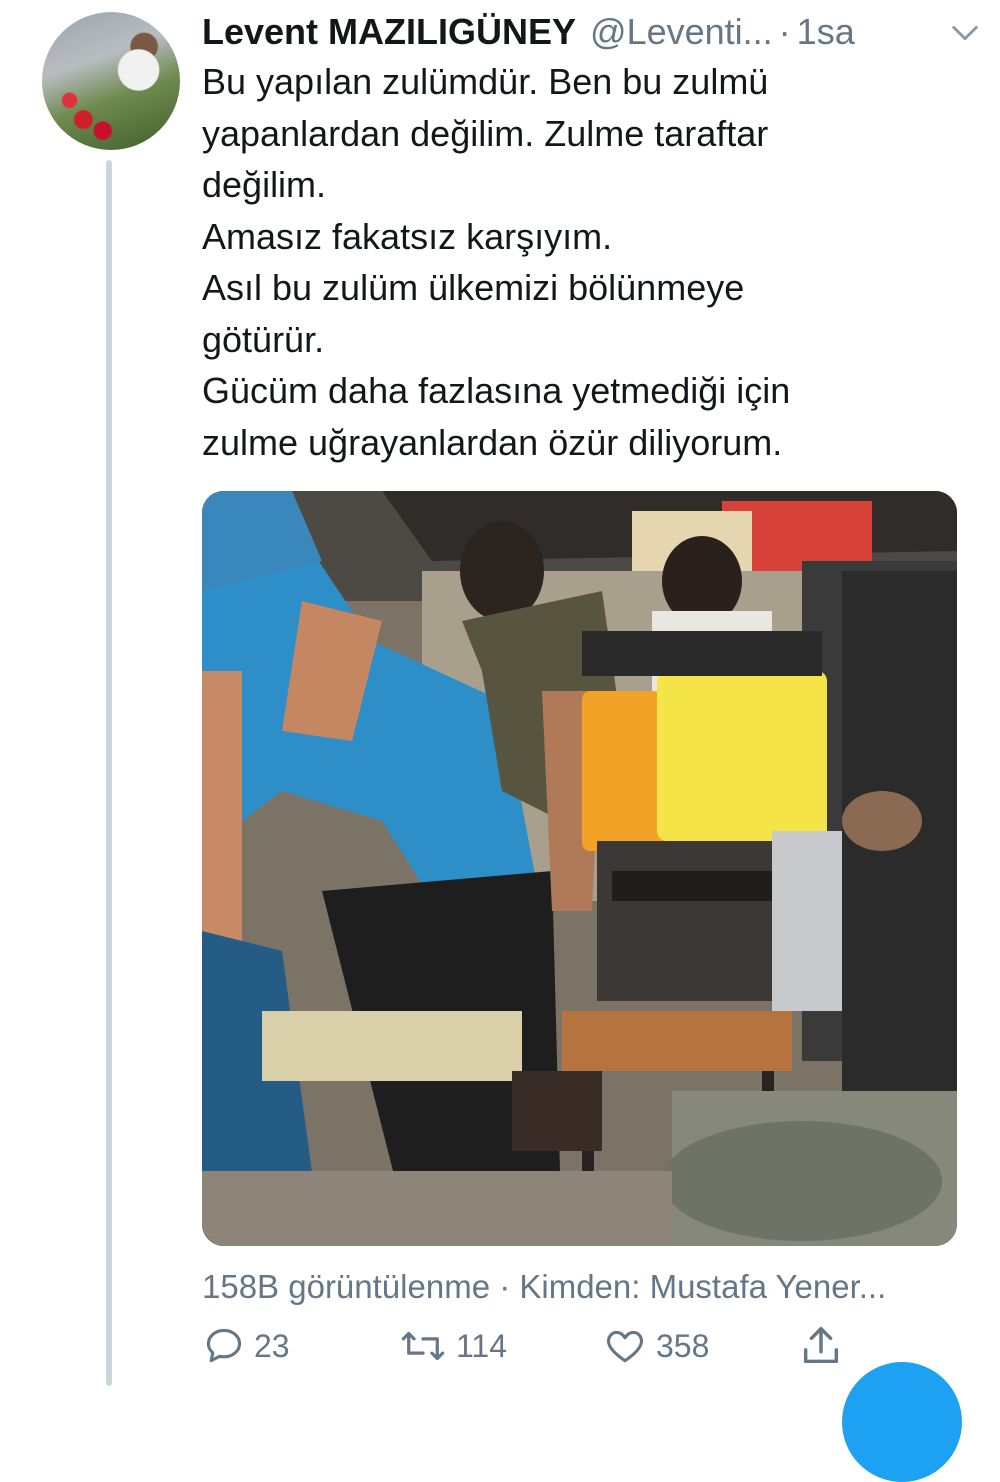 The height and width of the screenshot is (1482, 1000). What do you see at coordinates (482, 1345) in the screenshot?
I see `retweet-count: 114` at bounding box center [482, 1345].